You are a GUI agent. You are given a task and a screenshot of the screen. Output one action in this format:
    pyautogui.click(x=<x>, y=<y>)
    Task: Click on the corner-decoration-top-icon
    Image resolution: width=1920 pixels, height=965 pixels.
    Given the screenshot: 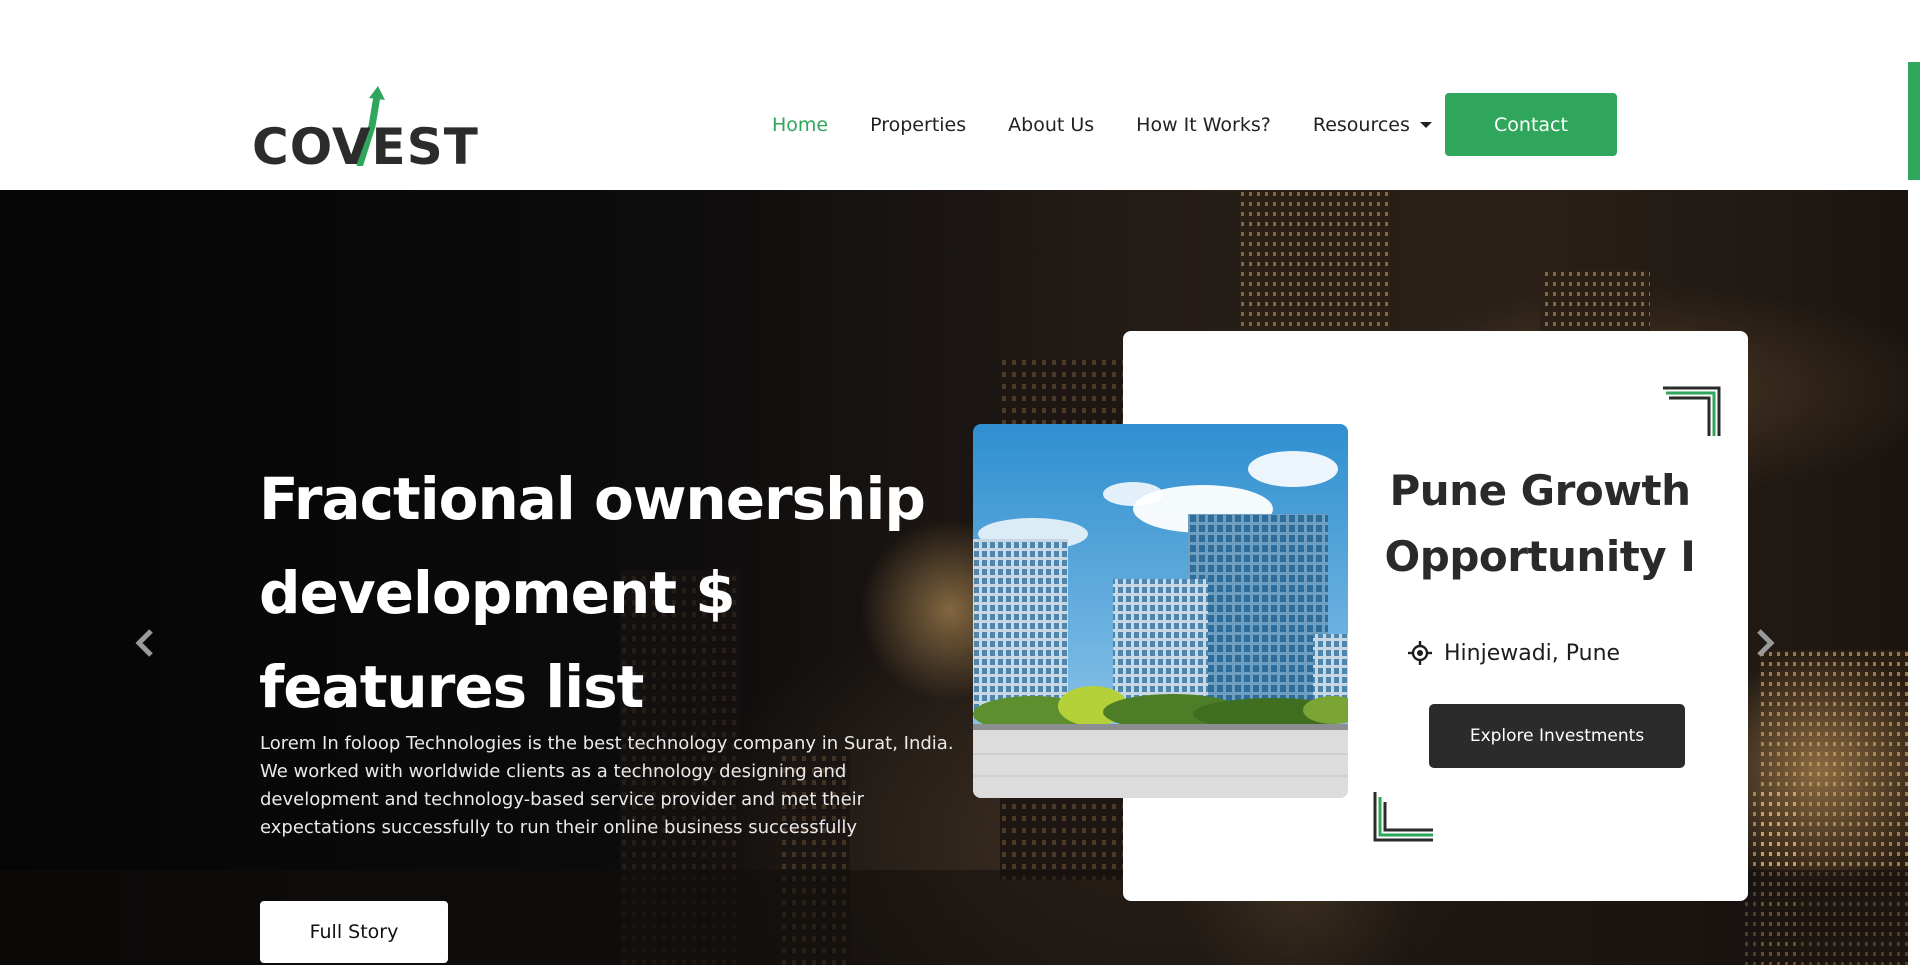 What is the action you would take?
    pyautogui.click(x=1692, y=411)
    